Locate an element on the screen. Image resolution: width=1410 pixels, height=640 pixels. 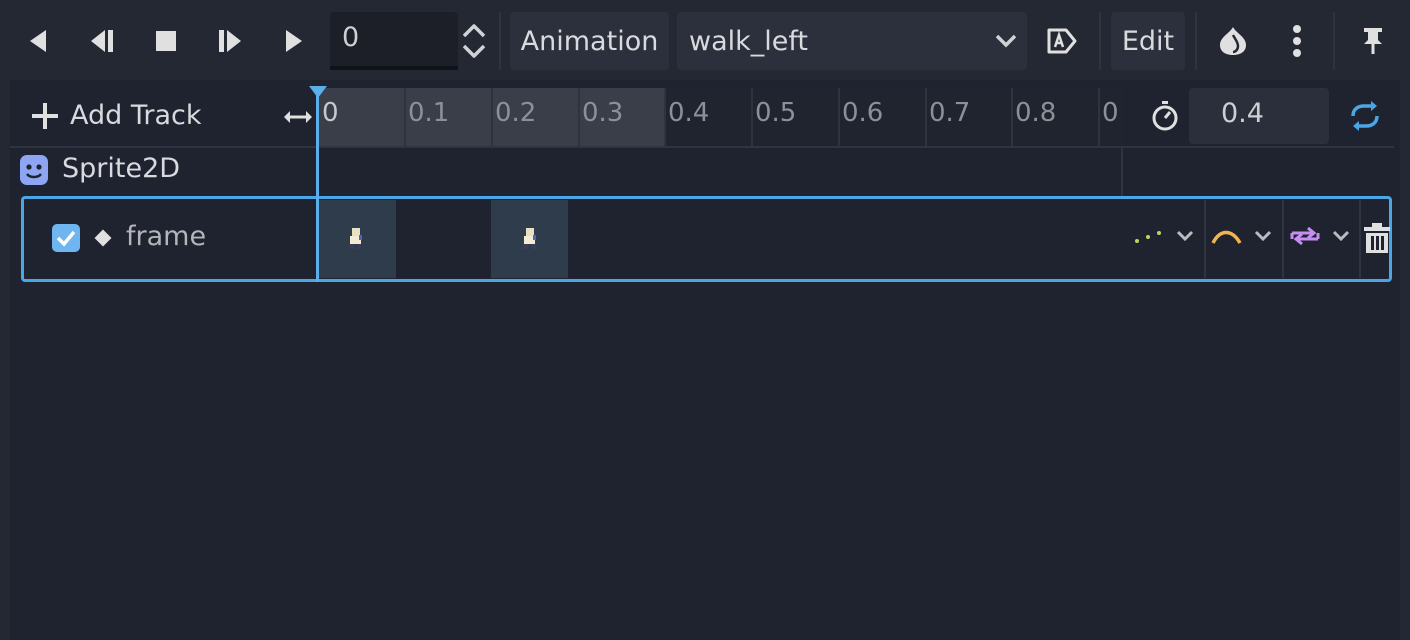
ruler-tick-label: 0.3 is located at coordinates (603, 113).